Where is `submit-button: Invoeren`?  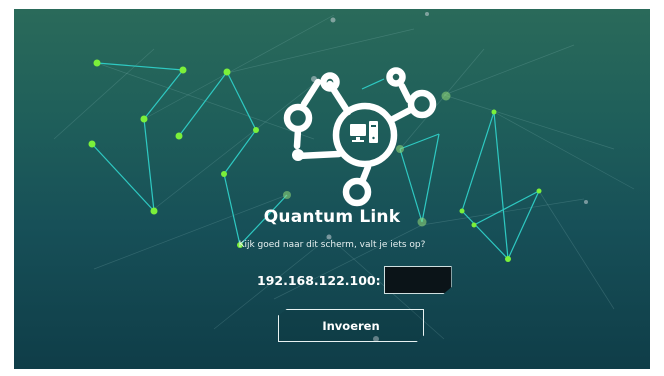
submit-button: Invoeren is located at coordinates (351, 325).